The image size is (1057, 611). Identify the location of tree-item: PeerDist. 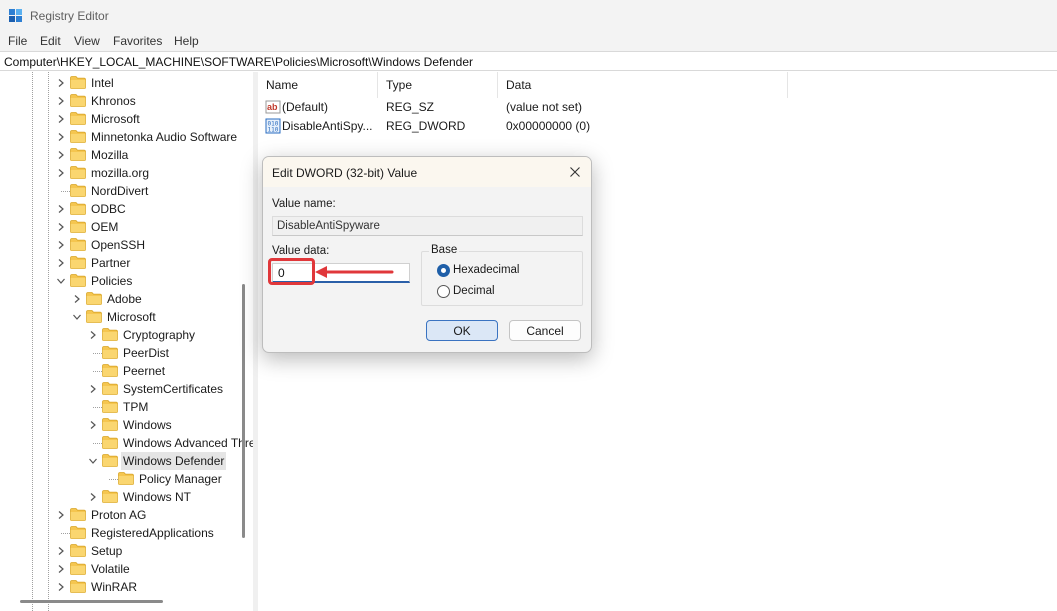
(118, 353).